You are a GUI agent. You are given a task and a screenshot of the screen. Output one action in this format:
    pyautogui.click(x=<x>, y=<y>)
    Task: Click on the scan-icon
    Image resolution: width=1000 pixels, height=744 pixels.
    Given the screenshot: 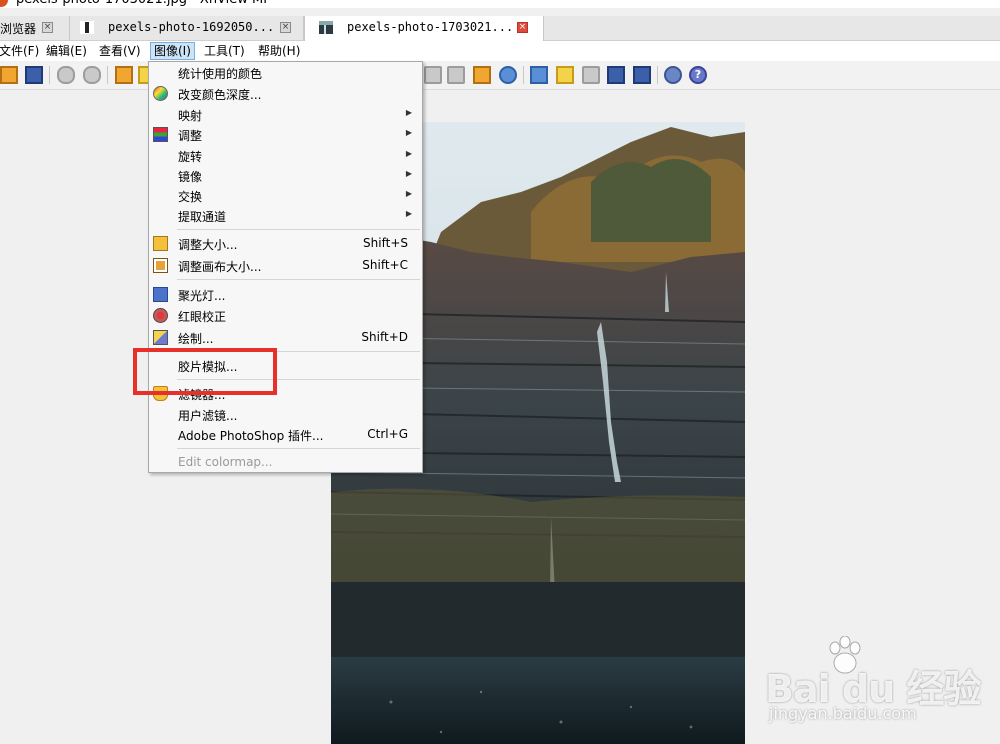 What is the action you would take?
    pyautogui.click(x=616, y=75)
    